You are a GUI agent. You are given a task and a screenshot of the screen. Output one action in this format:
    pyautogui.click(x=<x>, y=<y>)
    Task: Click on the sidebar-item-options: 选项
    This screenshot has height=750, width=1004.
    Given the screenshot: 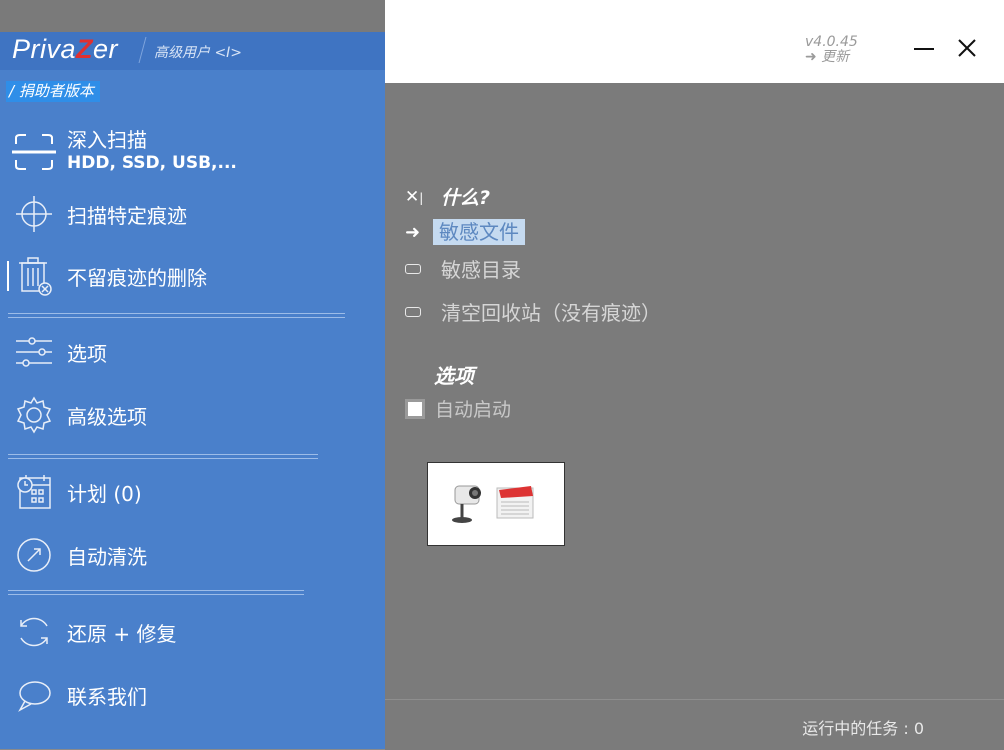 What is the action you would take?
    pyautogui.click(x=192, y=352)
    